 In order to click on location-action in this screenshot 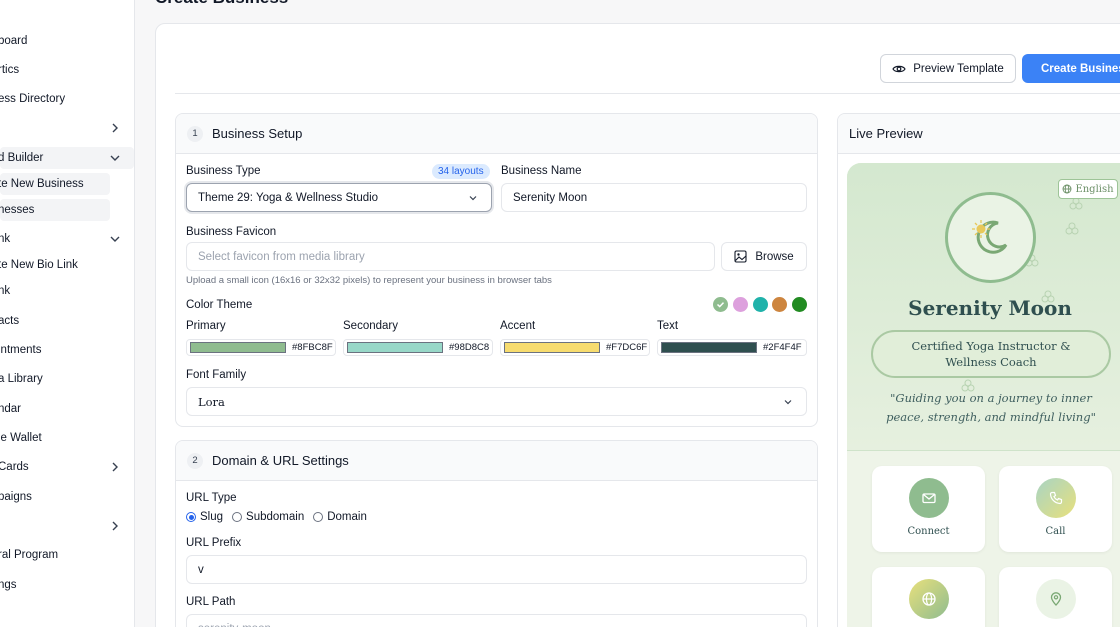, I will do `click(1055, 597)`.